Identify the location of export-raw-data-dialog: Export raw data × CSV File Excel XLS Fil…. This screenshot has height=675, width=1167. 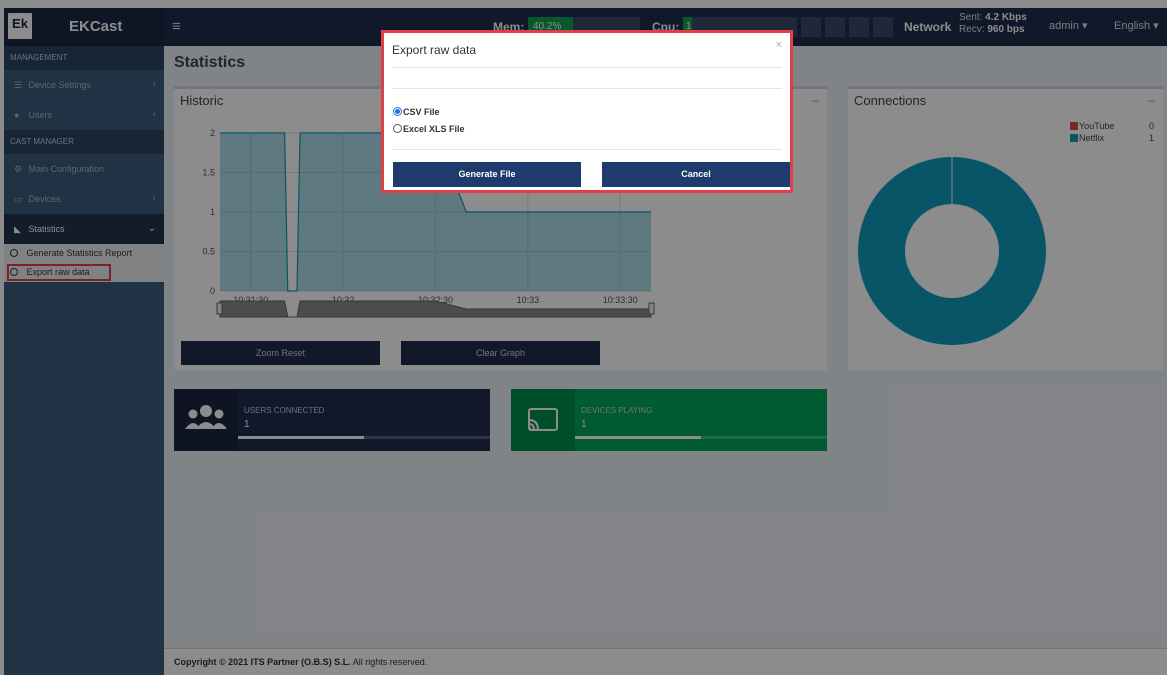
(587, 111).